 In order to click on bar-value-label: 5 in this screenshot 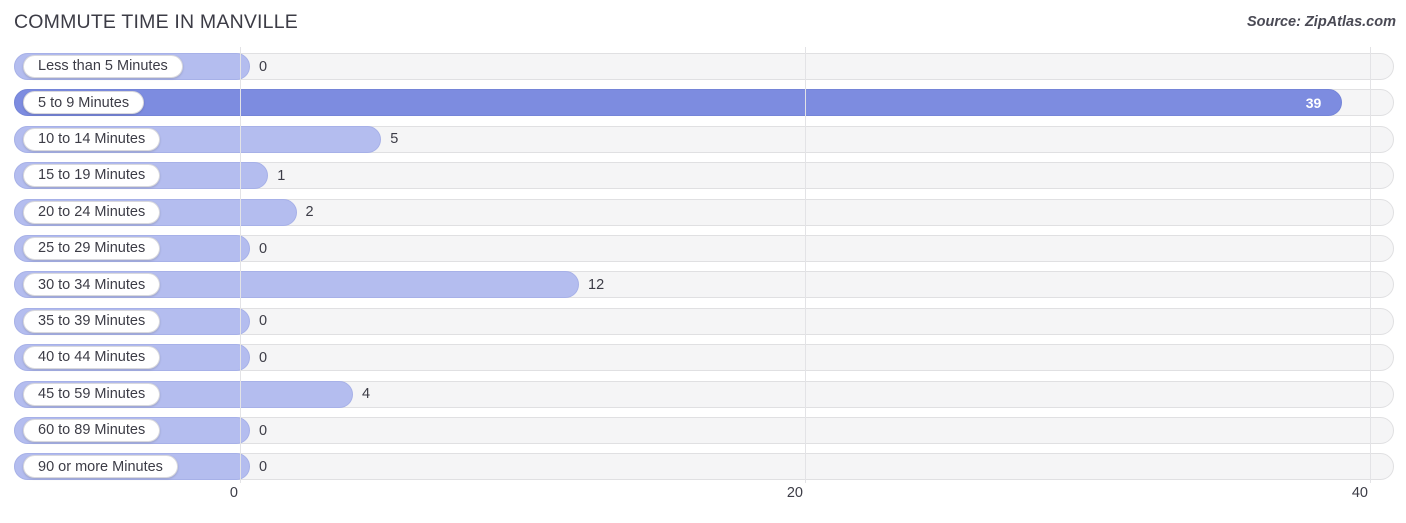, I will do `click(394, 139)`.